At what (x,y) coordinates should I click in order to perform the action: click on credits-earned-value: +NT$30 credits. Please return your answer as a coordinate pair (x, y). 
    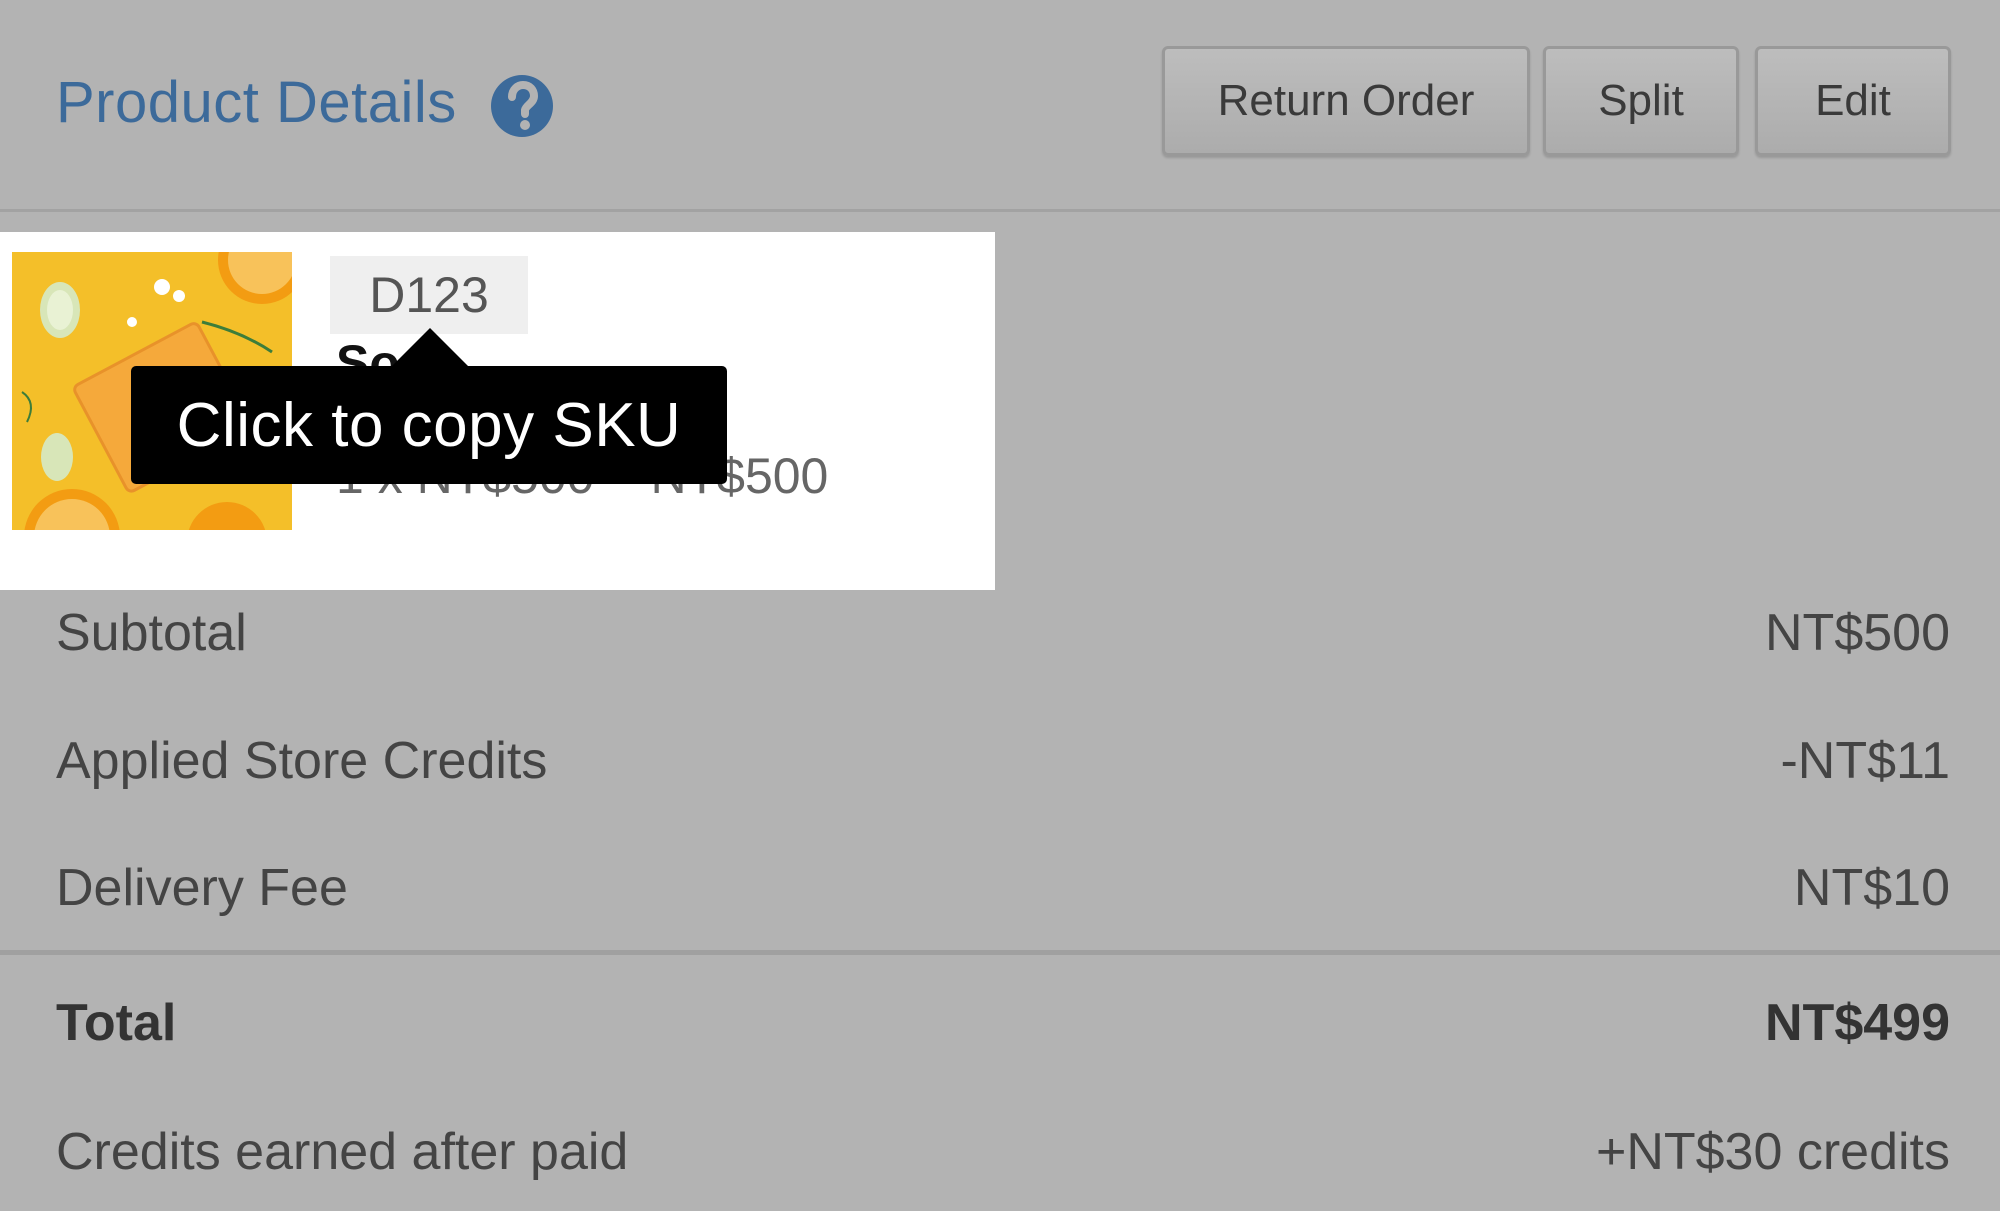
    Looking at the image, I should click on (1772, 1152).